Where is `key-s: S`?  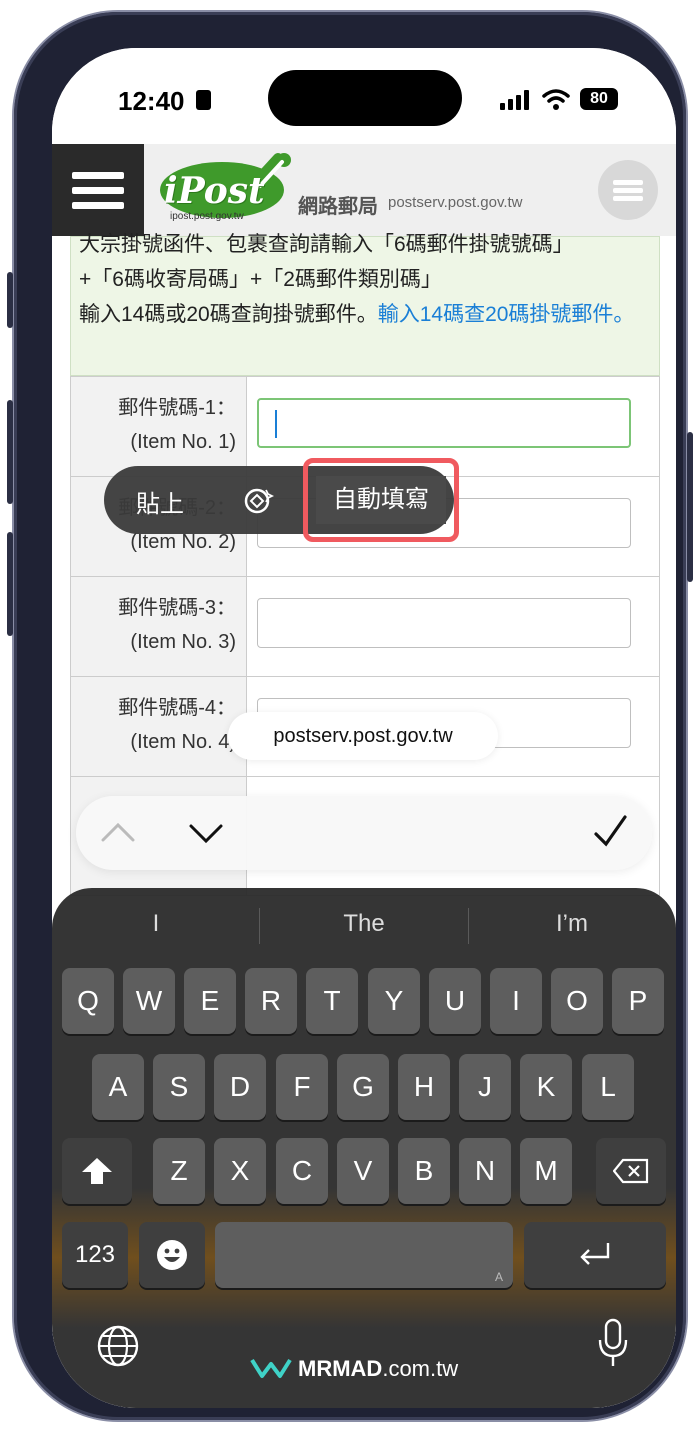 key-s: S is located at coordinates (179, 1087).